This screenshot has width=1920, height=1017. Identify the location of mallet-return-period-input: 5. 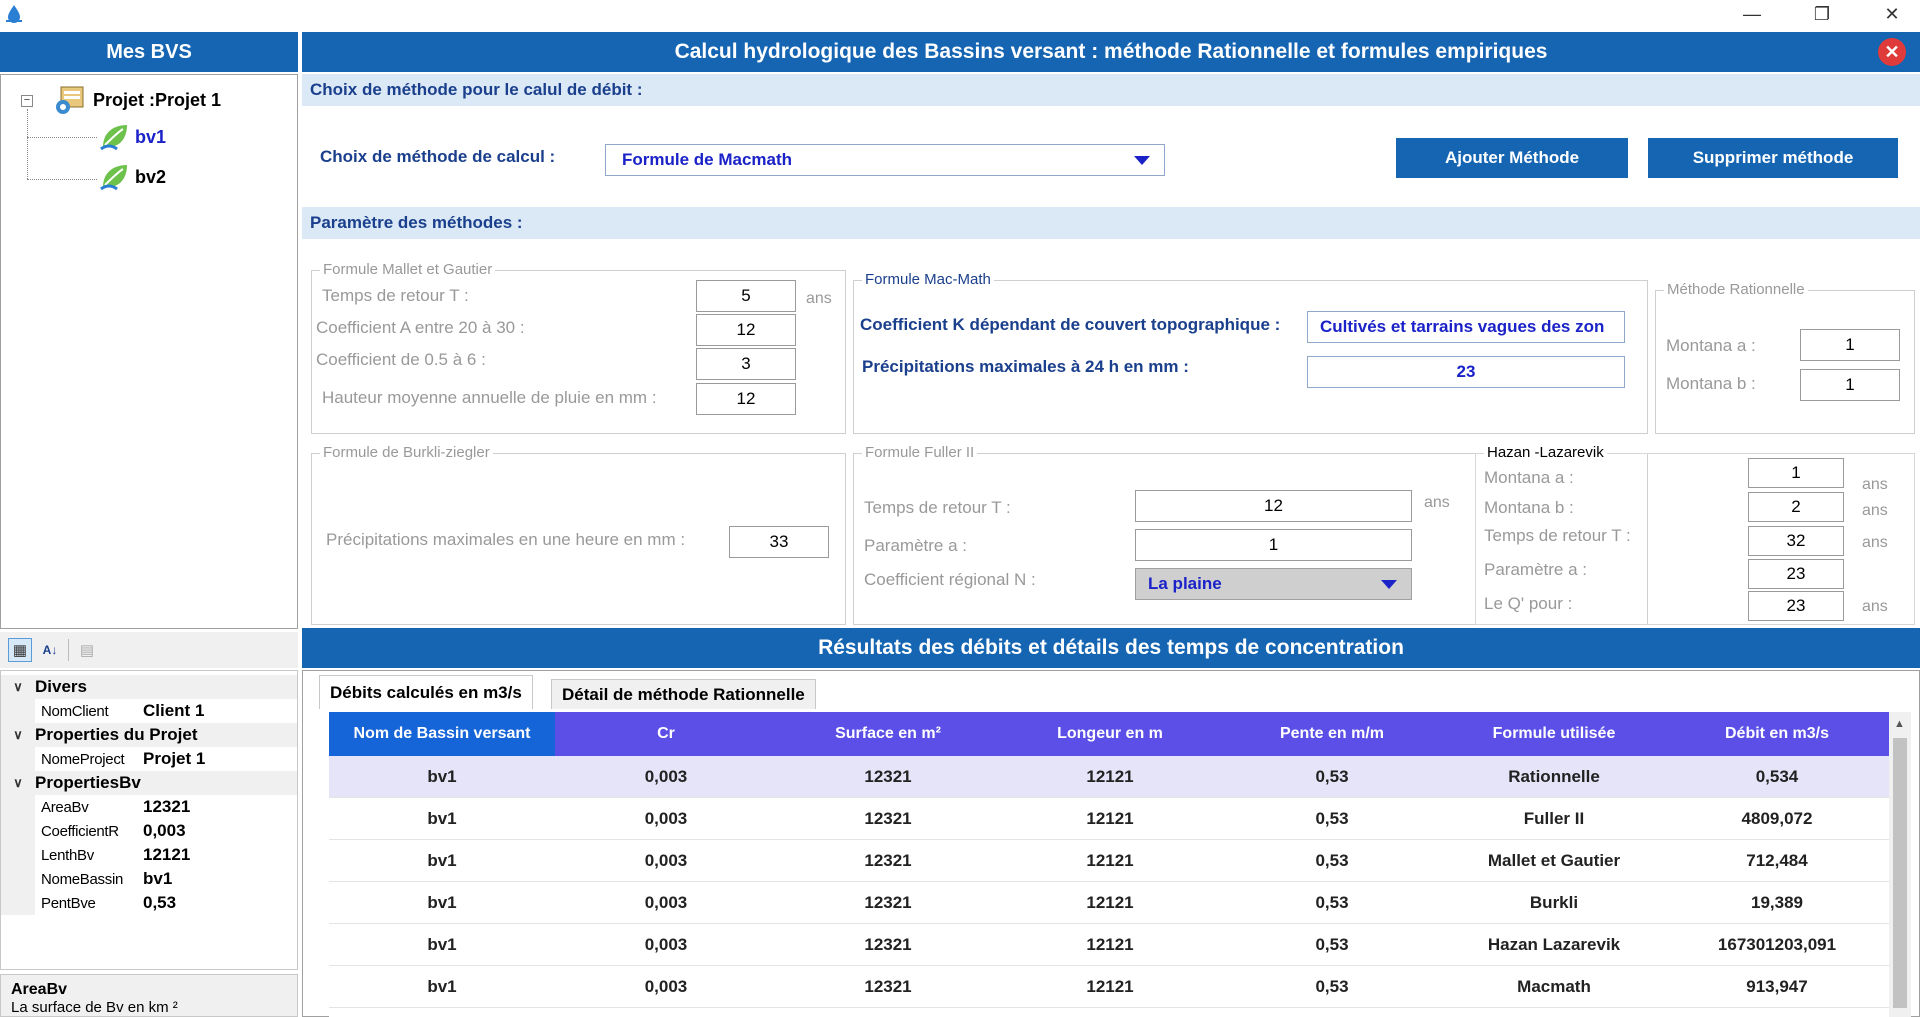
(746, 296).